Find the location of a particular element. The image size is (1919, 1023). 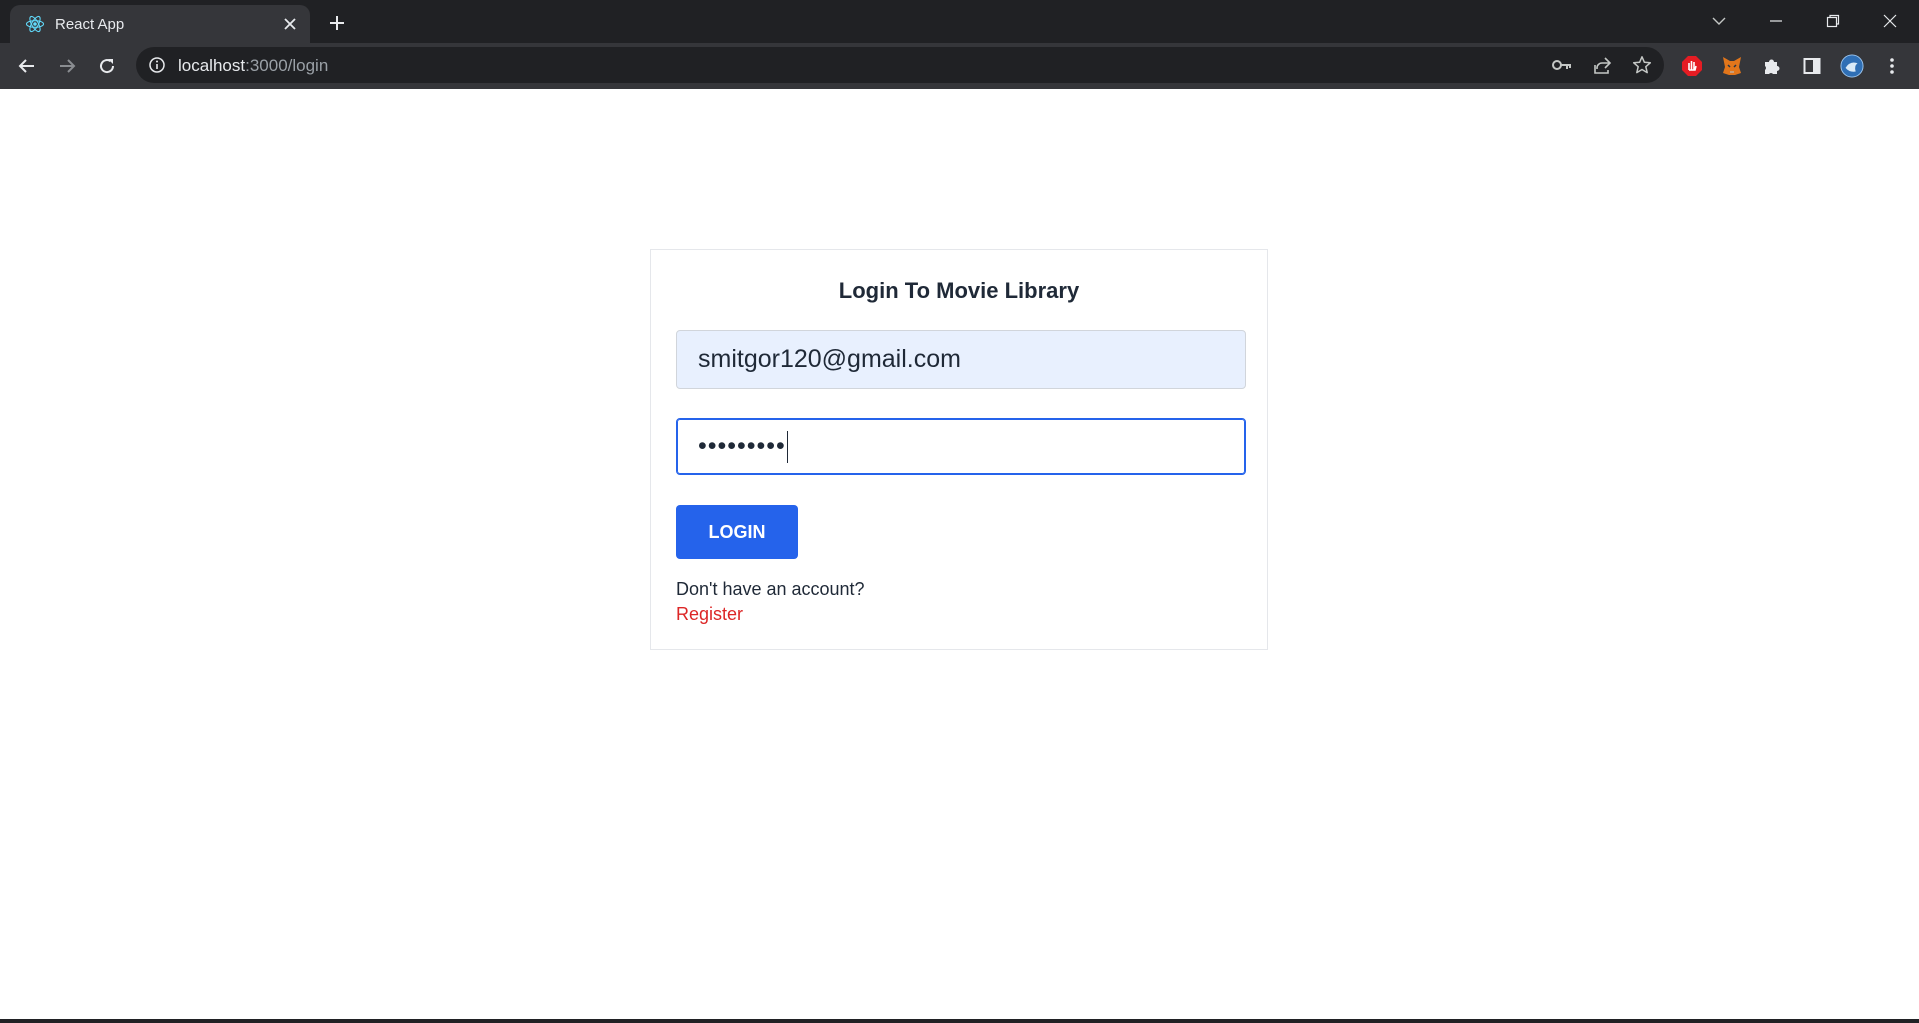

forward-arrow-icon is located at coordinates (67, 66).